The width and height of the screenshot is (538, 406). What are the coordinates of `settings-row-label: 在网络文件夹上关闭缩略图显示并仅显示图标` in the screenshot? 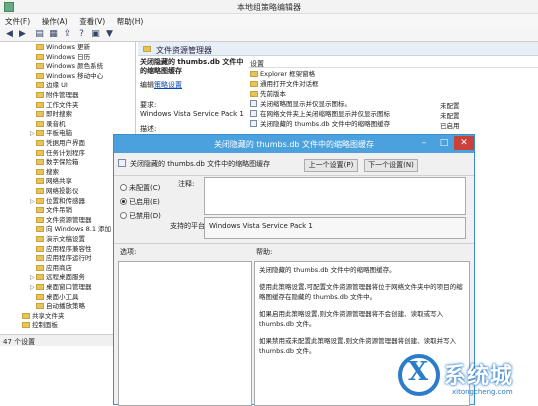 It's located at (325, 114).